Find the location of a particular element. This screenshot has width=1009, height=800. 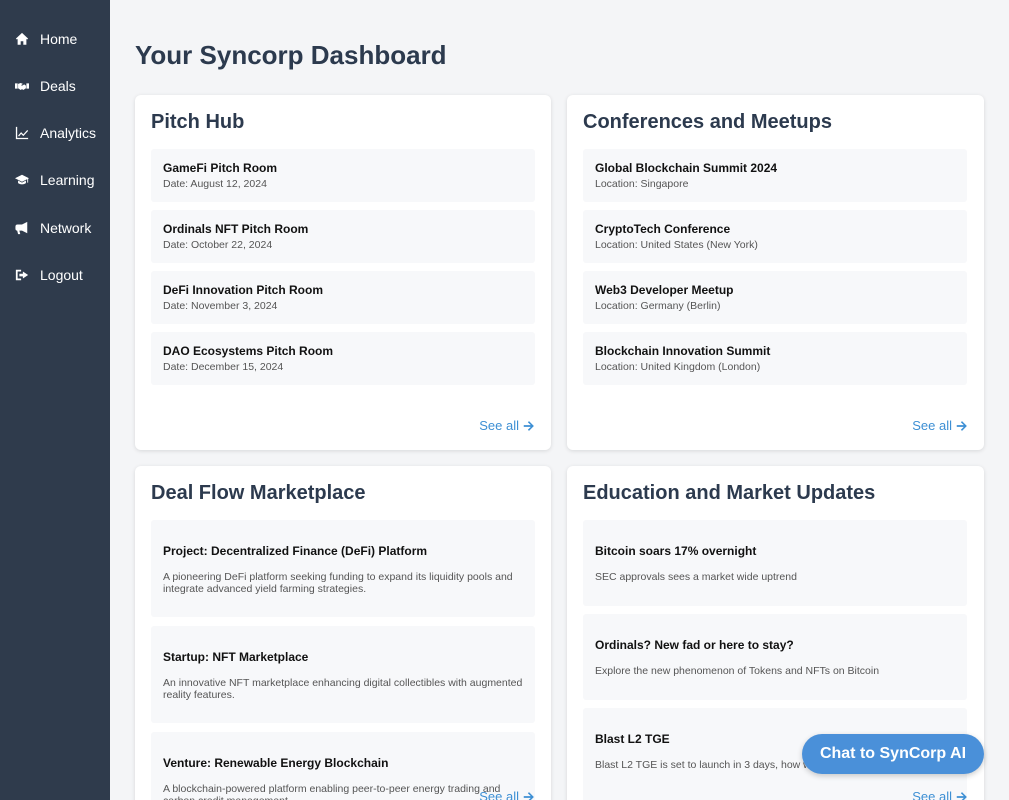

sidebar-item-network: Network is located at coordinates (55, 228).